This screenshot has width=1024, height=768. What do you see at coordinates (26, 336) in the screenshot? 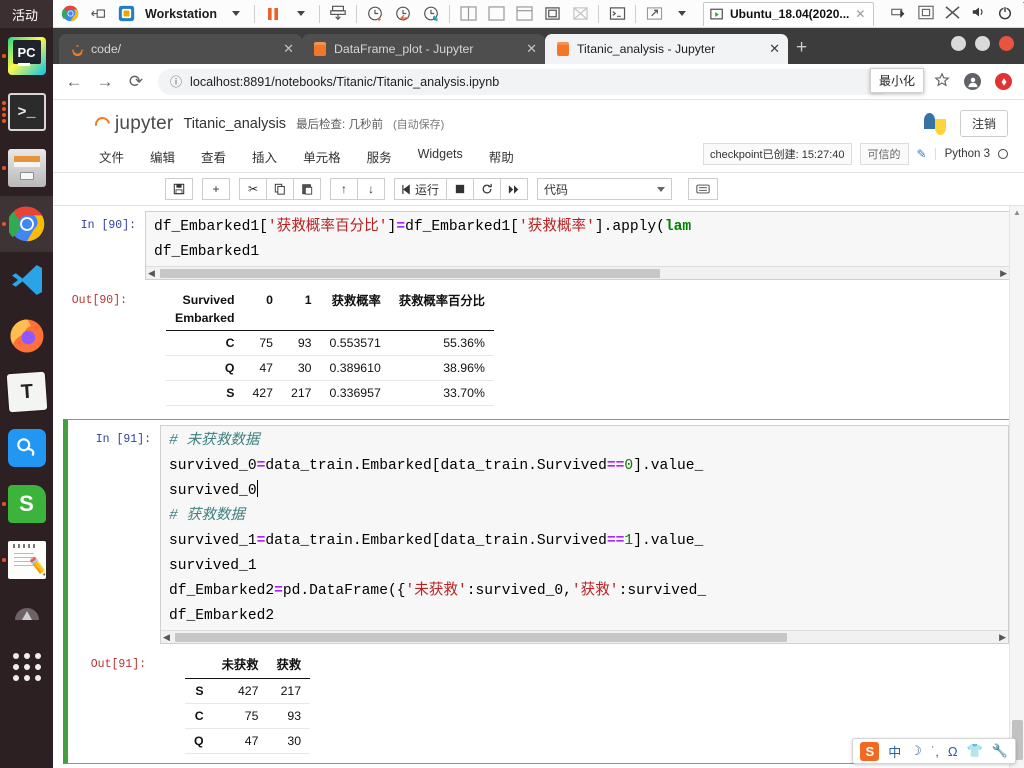
I see `dock-item-firefox` at bounding box center [26, 336].